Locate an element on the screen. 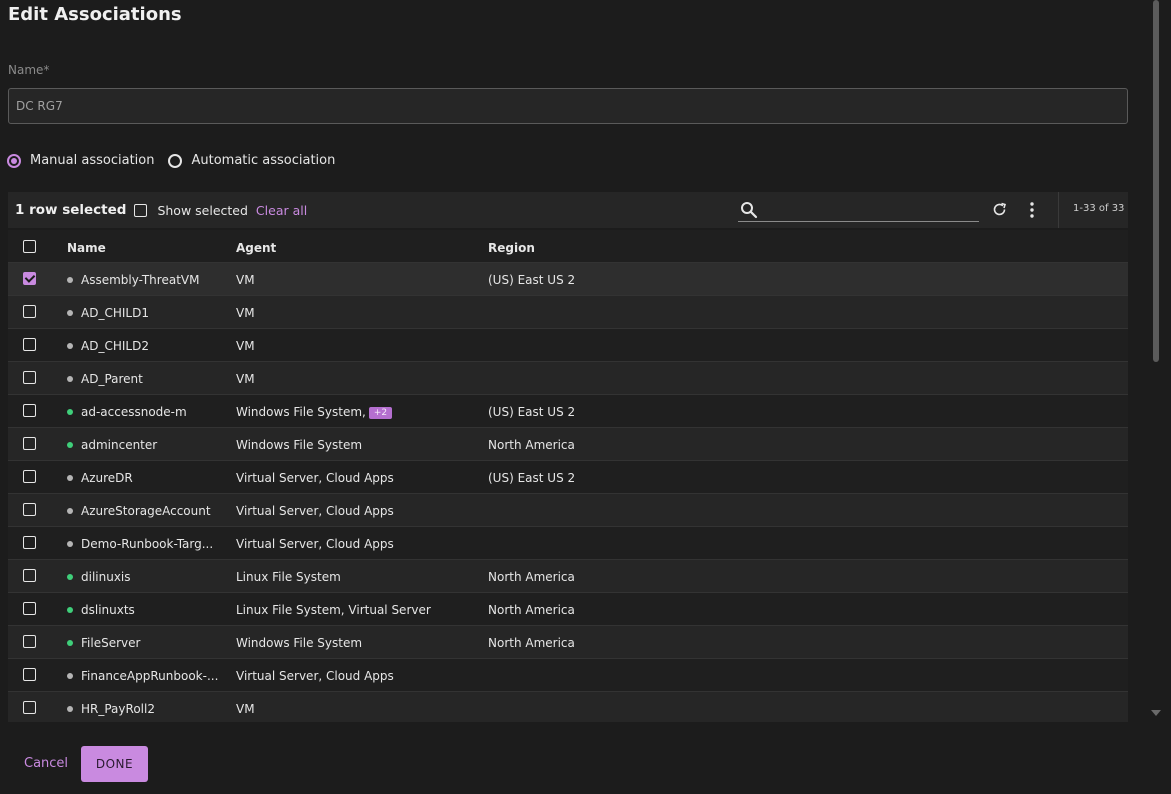  column-header-region: Region is located at coordinates (511, 248).